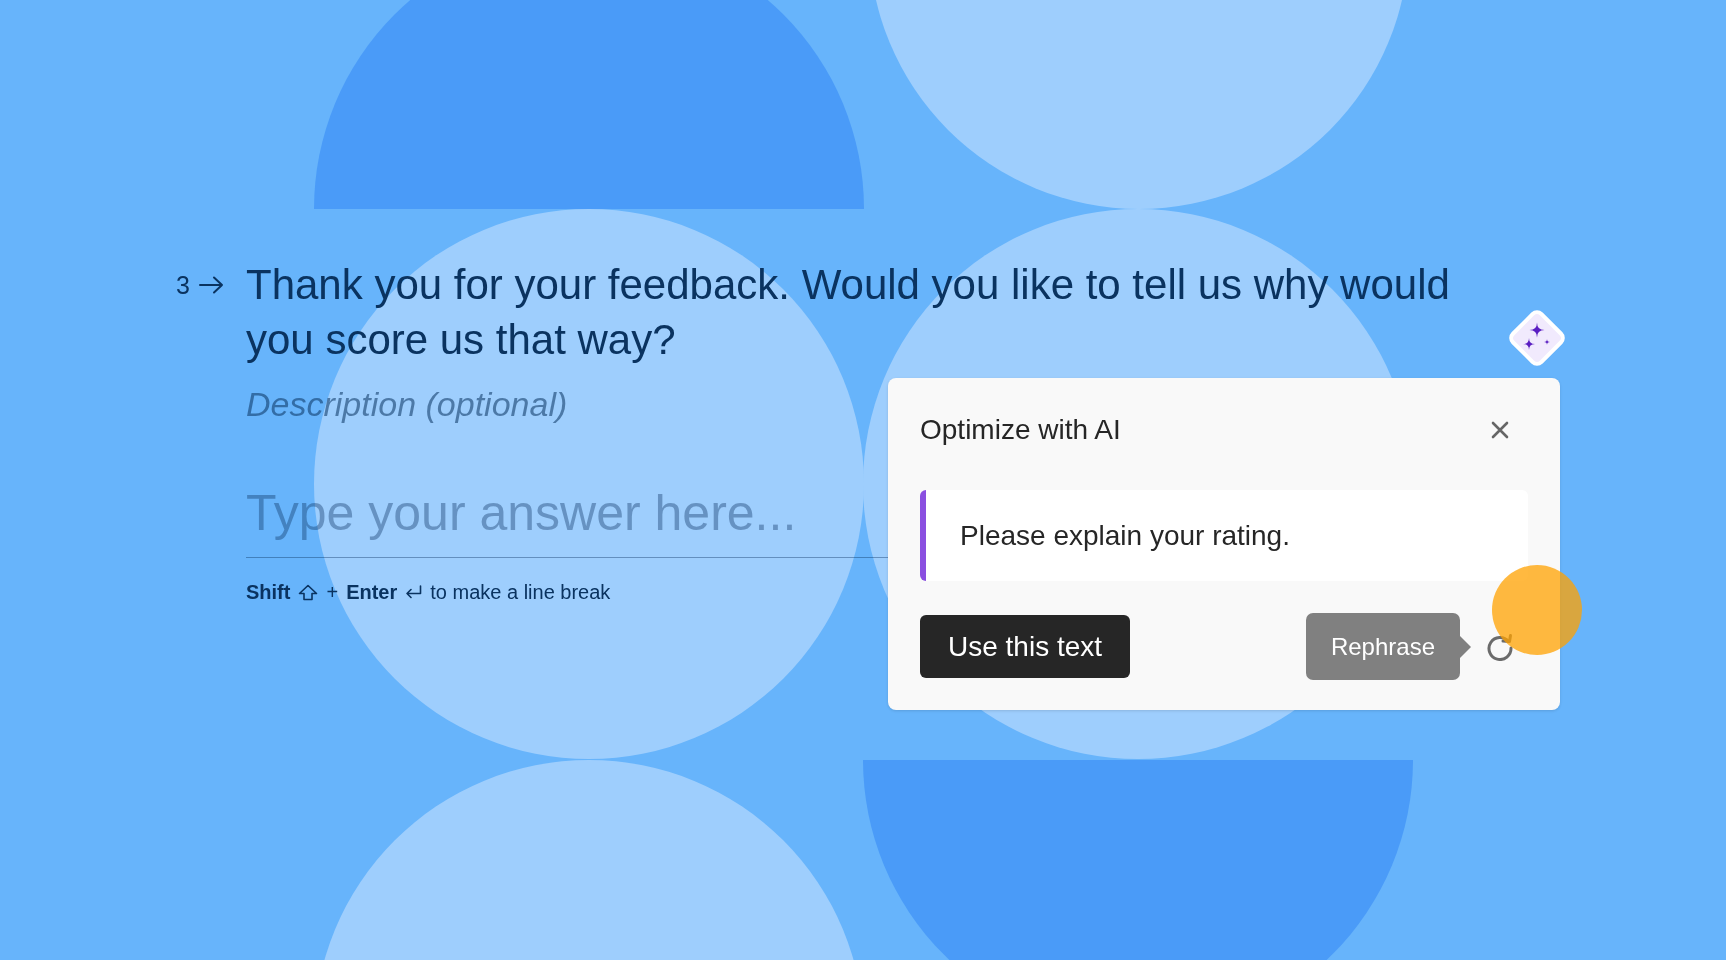 The width and height of the screenshot is (1726, 960). What do you see at coordinates (183, 284) in the screenshot?
I see `question-number: 3` at bounding box center [183, 284].